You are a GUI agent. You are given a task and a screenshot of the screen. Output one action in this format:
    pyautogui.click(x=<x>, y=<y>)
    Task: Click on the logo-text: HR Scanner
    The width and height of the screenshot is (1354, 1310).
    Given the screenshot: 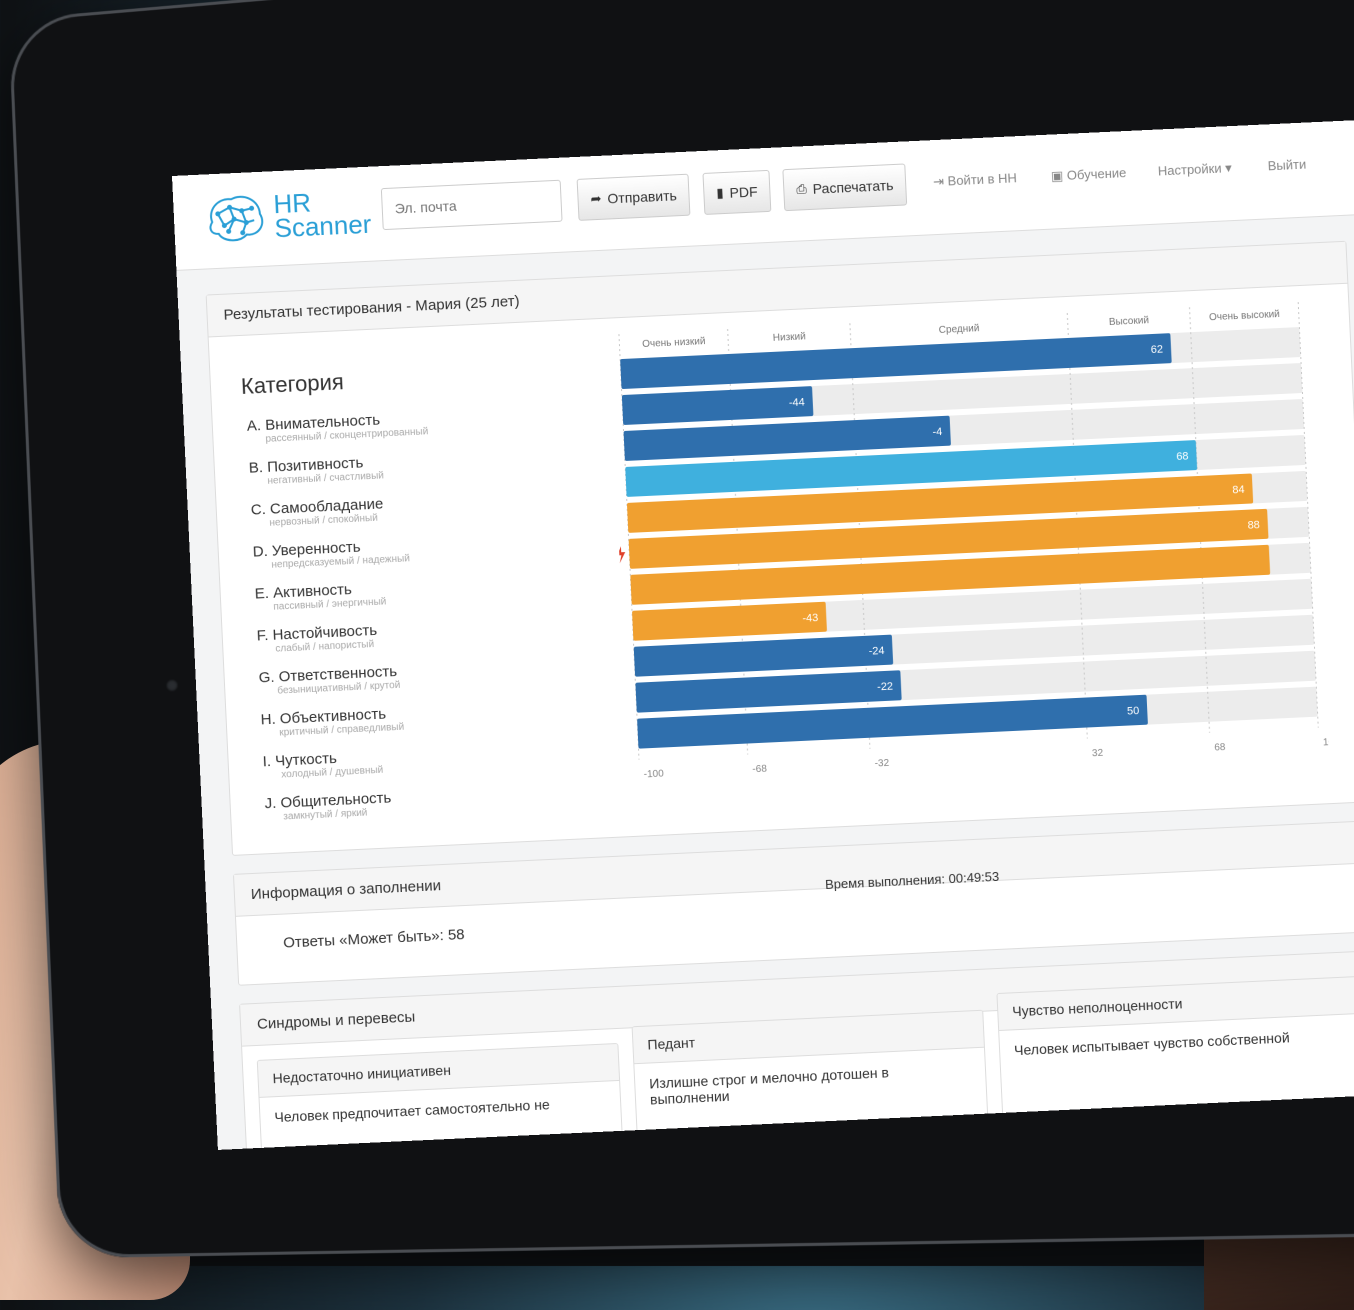 What is the action you would take?
    pyautogui.click(x=322, y=214)
    